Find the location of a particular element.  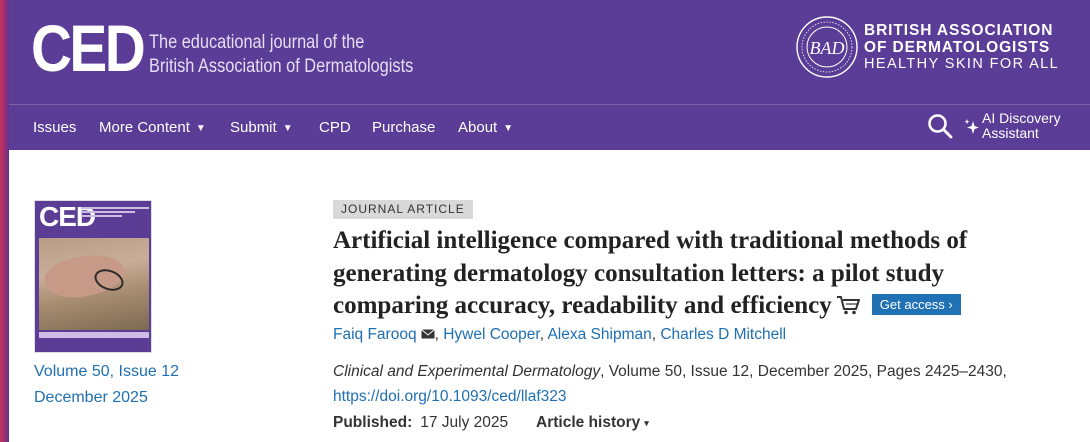

published-info: Published: 17 July 2025 is located at coordinates (420, 423).